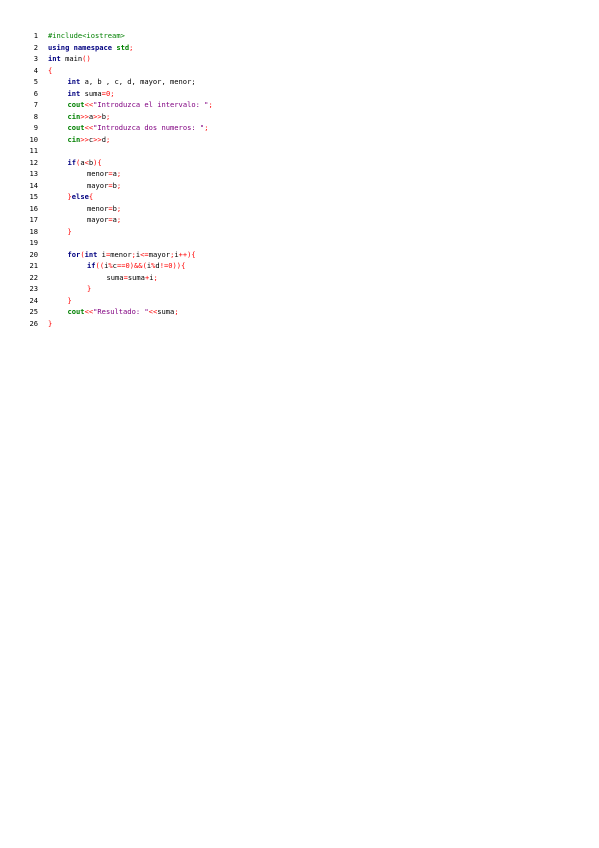 The height and width of the screenshot is (848, 599). Describe the element at coordinates (164, 265) in the screenshot. I see `code-token: !=` at that location.